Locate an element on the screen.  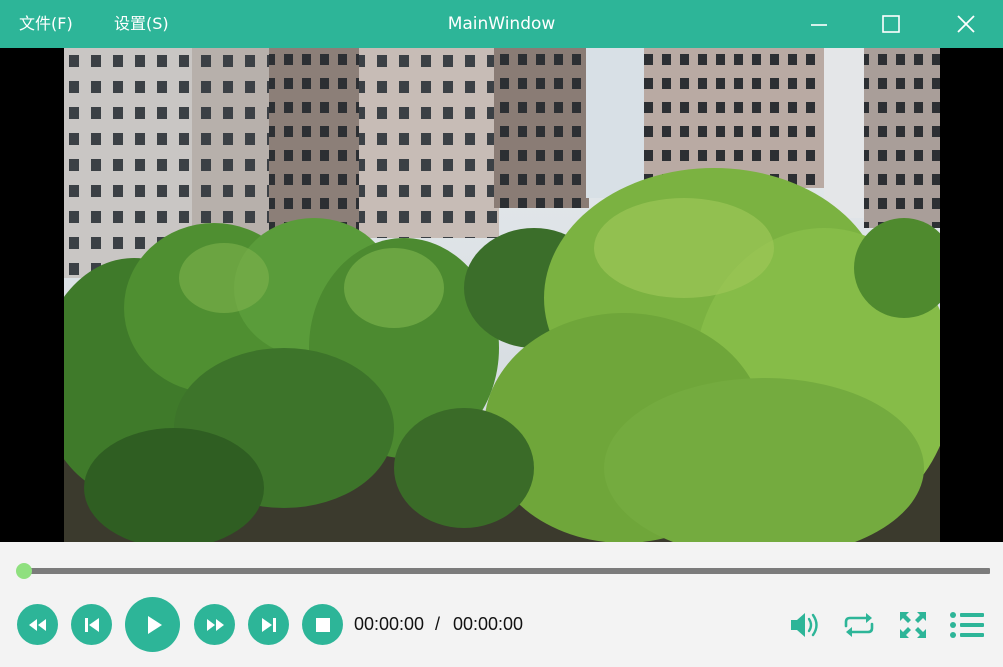
maximize-icon is located at coordinates (891, 24).